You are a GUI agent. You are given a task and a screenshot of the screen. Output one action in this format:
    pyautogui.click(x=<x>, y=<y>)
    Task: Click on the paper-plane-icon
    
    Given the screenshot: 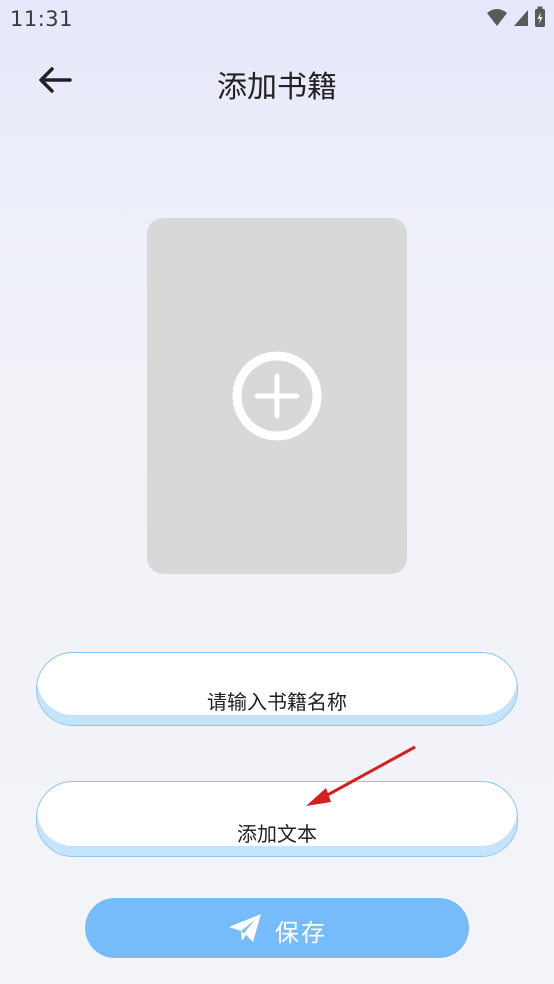 What is the action you would take?
    pyautogui.click(x=245, y=928)
    